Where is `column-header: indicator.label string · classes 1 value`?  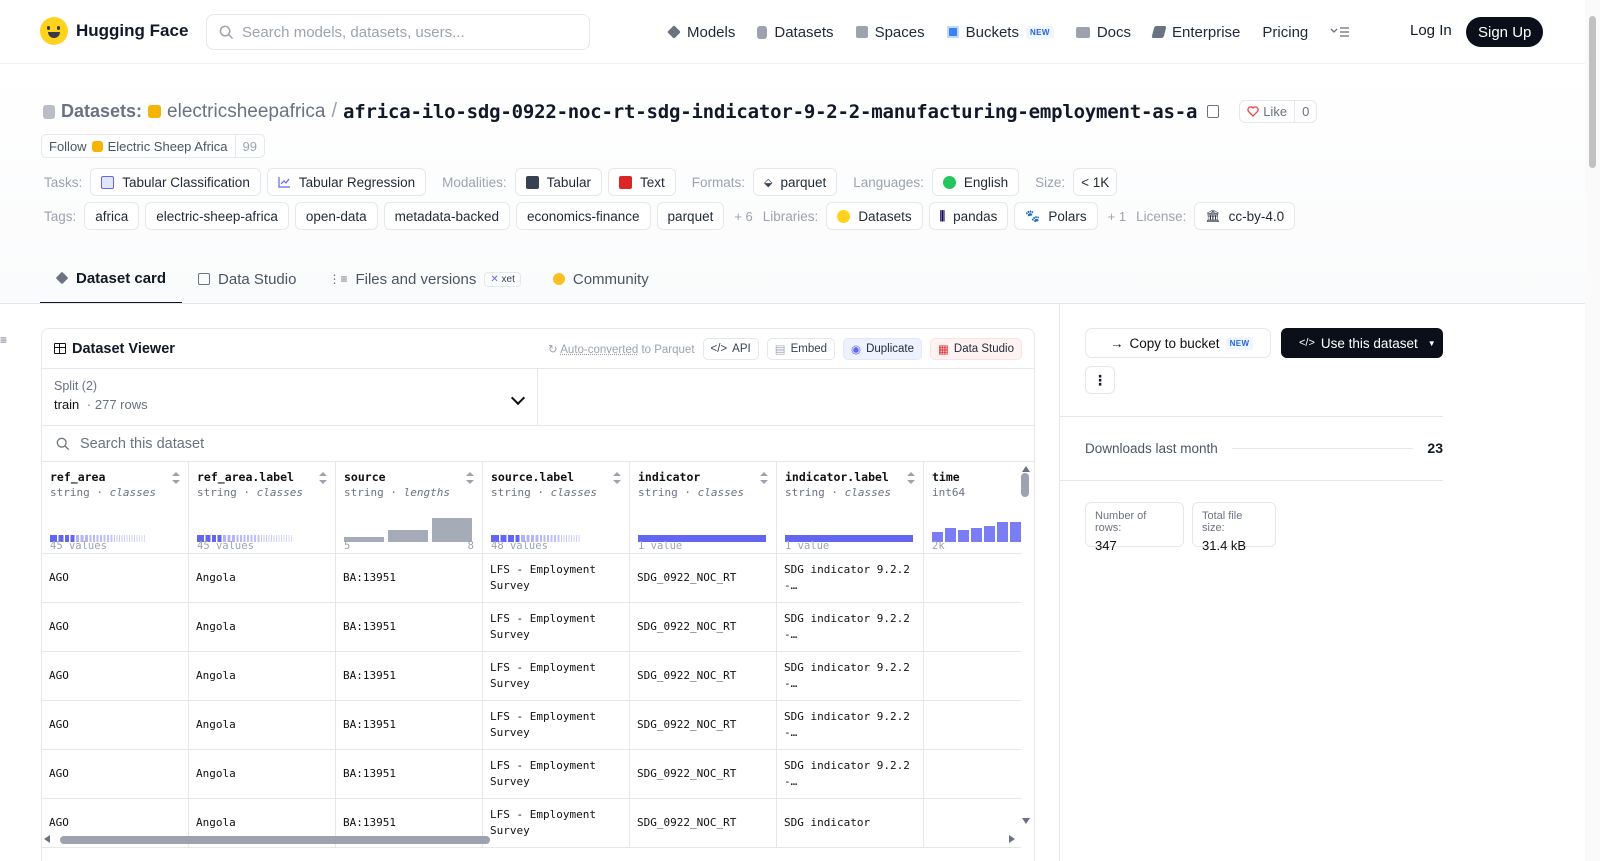 column-header: indicator.label string · classes 1 value is located at coordinates (850, 508).